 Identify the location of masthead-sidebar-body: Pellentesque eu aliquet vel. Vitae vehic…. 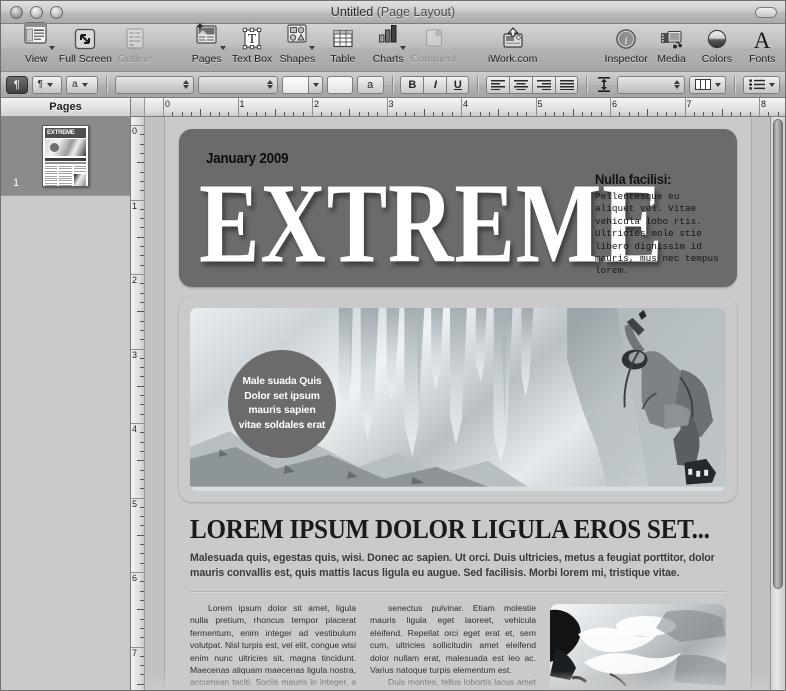
(657, 234).